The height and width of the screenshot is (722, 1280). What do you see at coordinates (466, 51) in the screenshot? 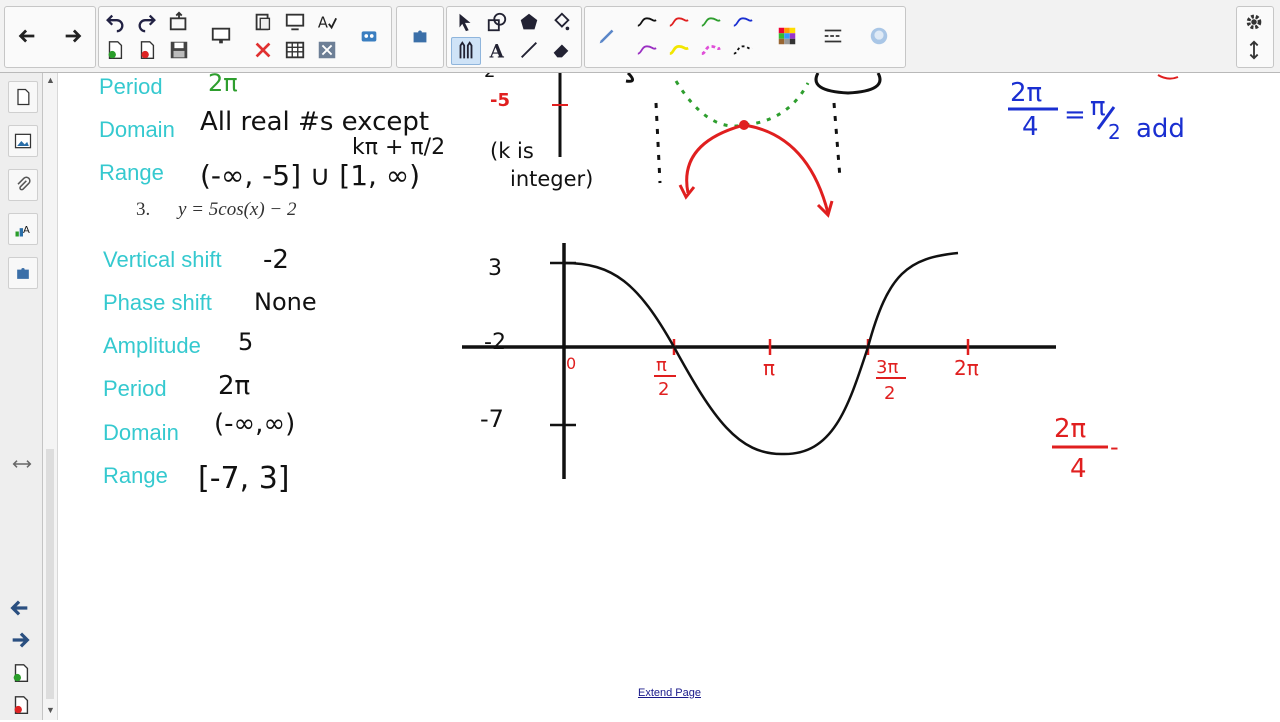
I see `creative-pen-icon` at bounding box center [466, 51].